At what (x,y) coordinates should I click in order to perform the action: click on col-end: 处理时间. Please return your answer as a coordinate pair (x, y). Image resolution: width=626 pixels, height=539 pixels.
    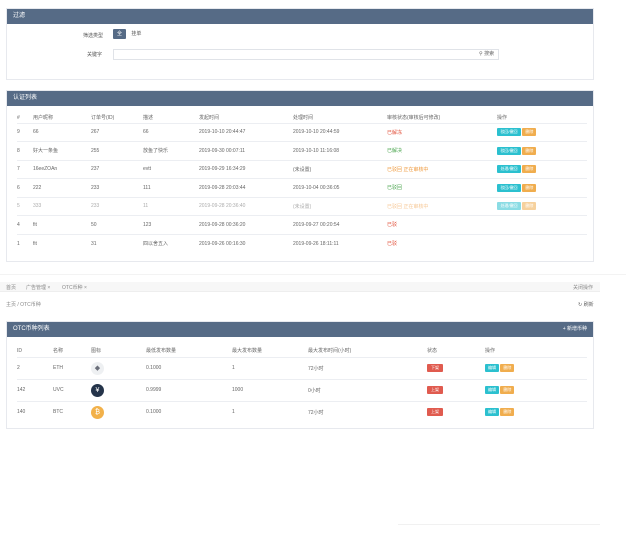
    Looking at the image, I should click on (303, 118).